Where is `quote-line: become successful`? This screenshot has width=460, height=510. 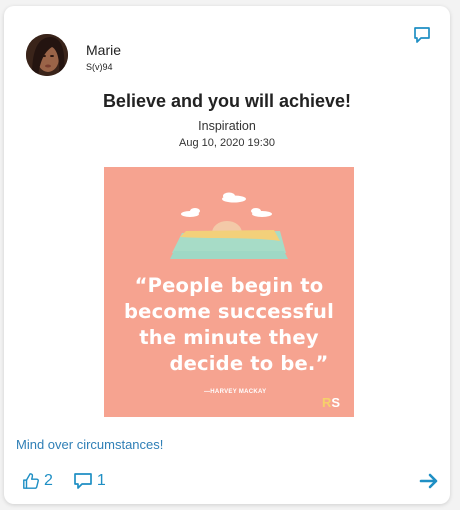 quote-line: become successful is located at coordinates (229, 311).